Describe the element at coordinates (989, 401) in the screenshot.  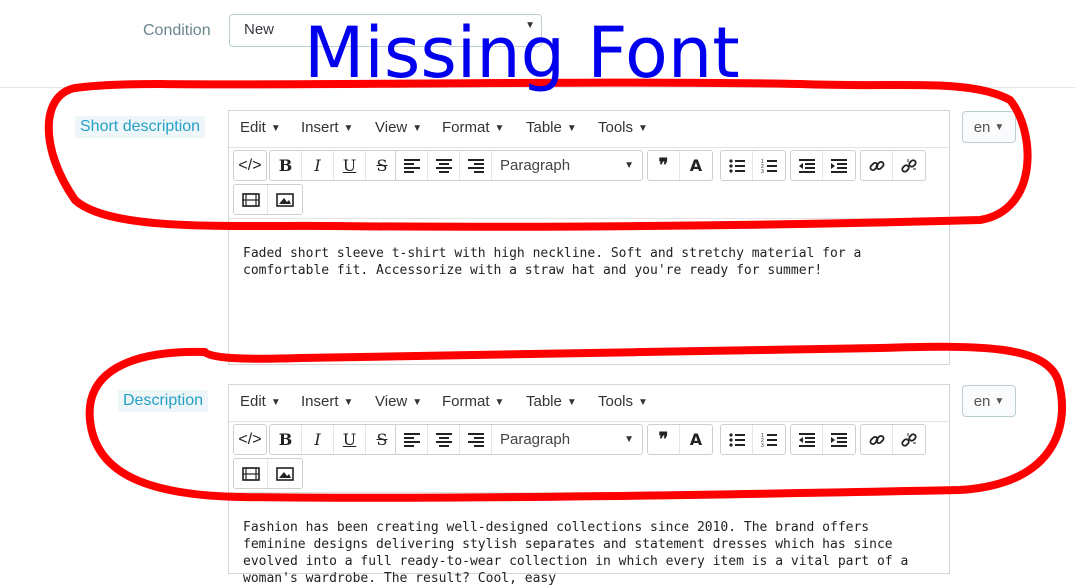
I see `description-lang-button: en ▼` at that location.